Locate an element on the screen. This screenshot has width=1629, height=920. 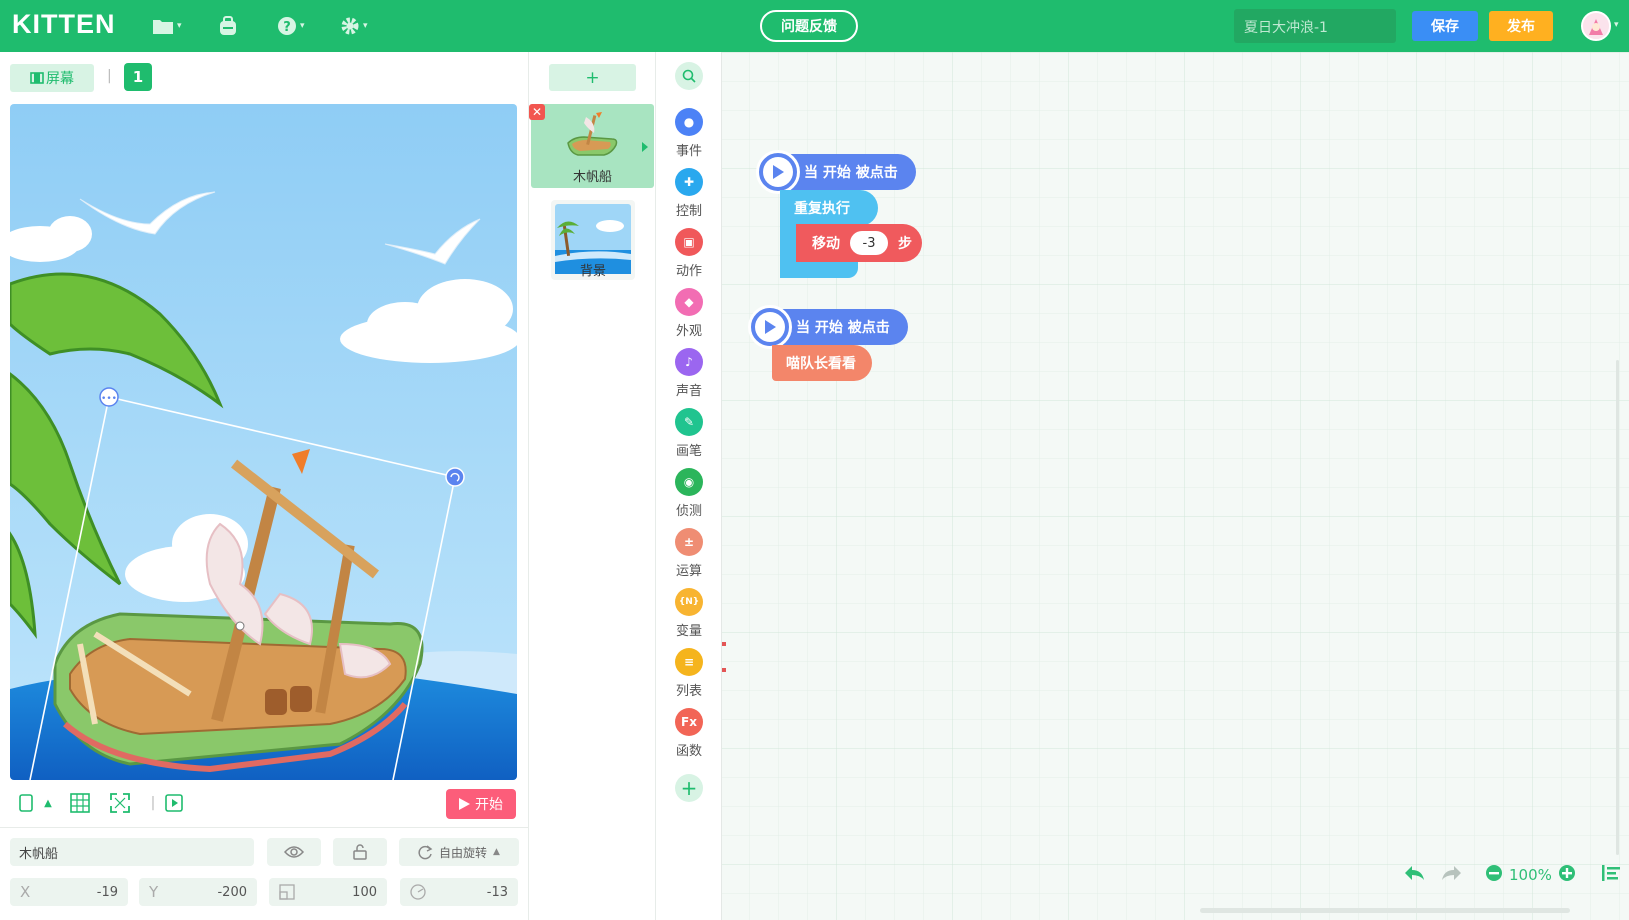
screen-number-tab: 1 is located at coordinates (138, 77).